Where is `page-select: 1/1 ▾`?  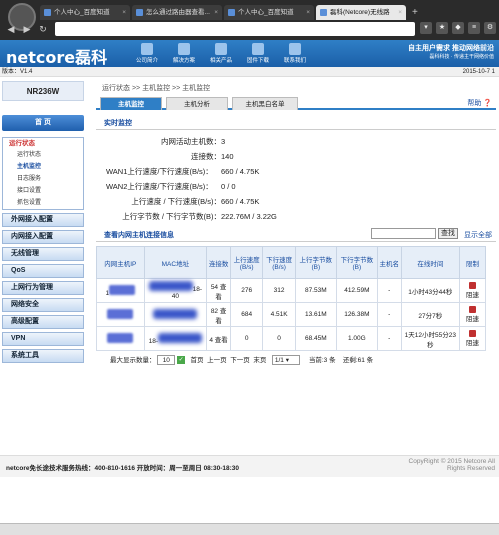 page-select: 1/1 ▾ is located at coordinates (285, 360).